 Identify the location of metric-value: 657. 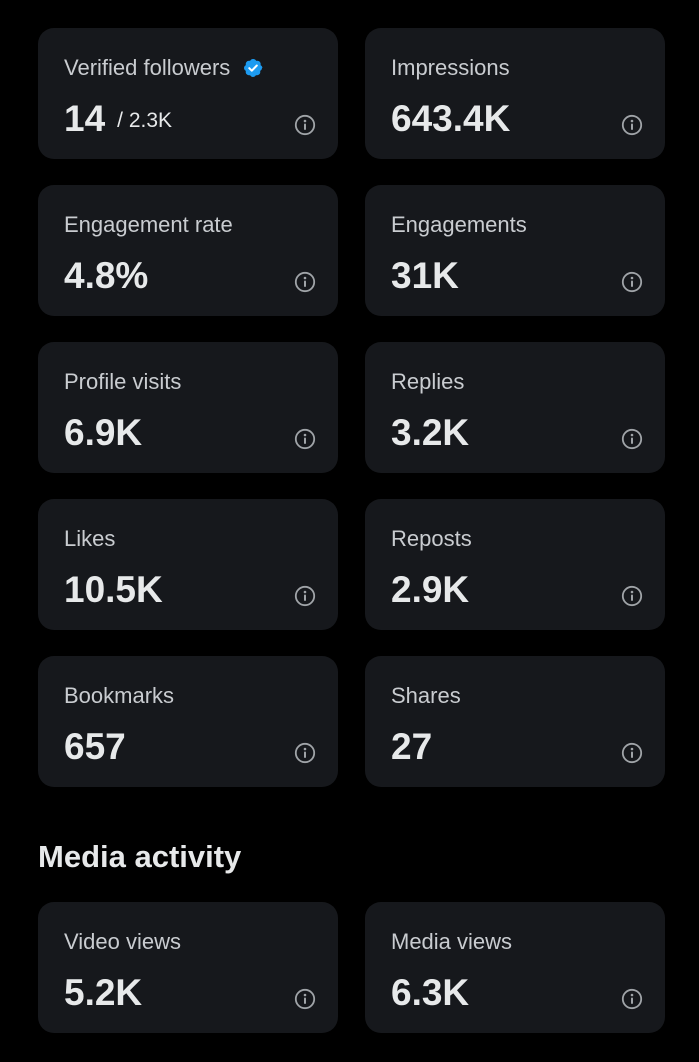
(95, 746).